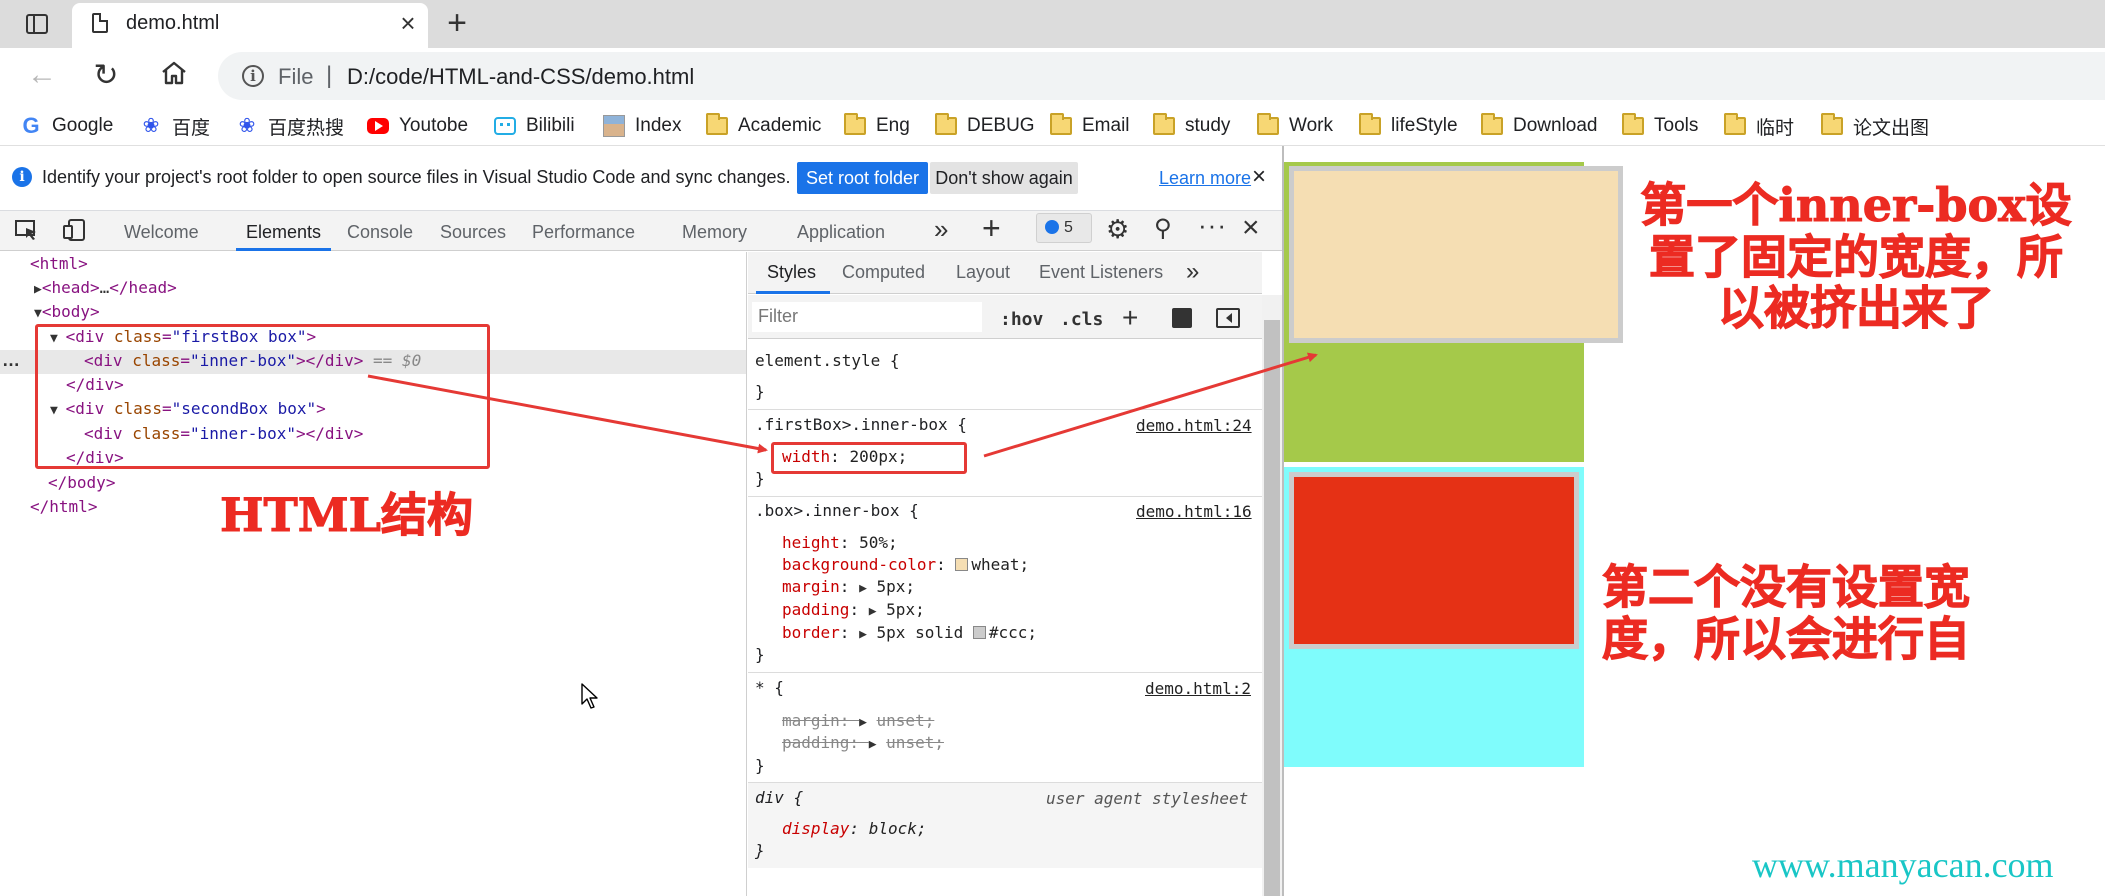 The image size is (2105, 896). Describe the element at coordinates (37, 24) in the screenshot. I see `tab-actions-button` at that location.